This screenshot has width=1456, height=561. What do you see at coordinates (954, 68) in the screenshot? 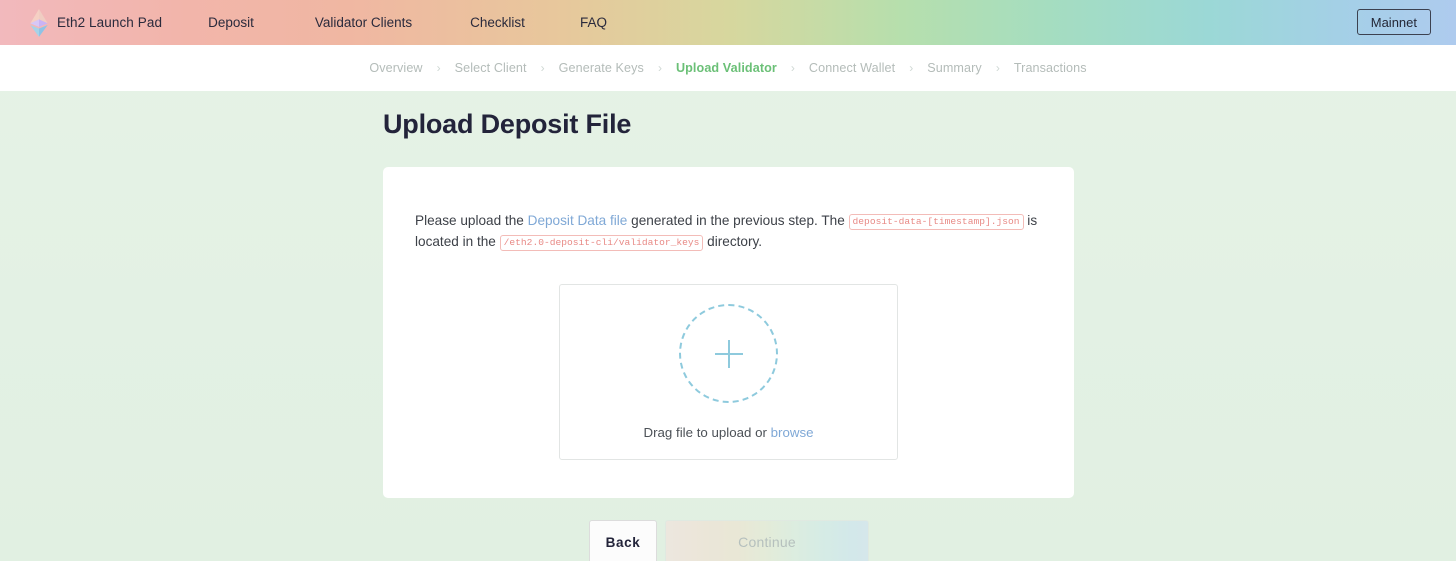
I see `breadcrumb-step-summary: Summary` at bounding box center [954, 68].